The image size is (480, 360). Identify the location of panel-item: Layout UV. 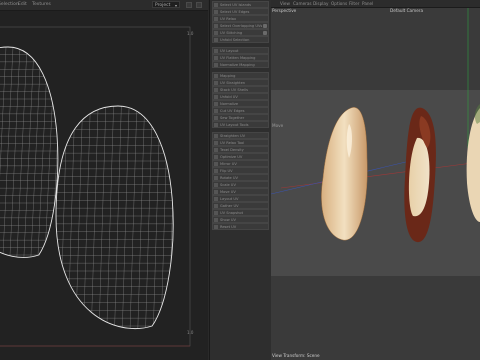
(240, 198).